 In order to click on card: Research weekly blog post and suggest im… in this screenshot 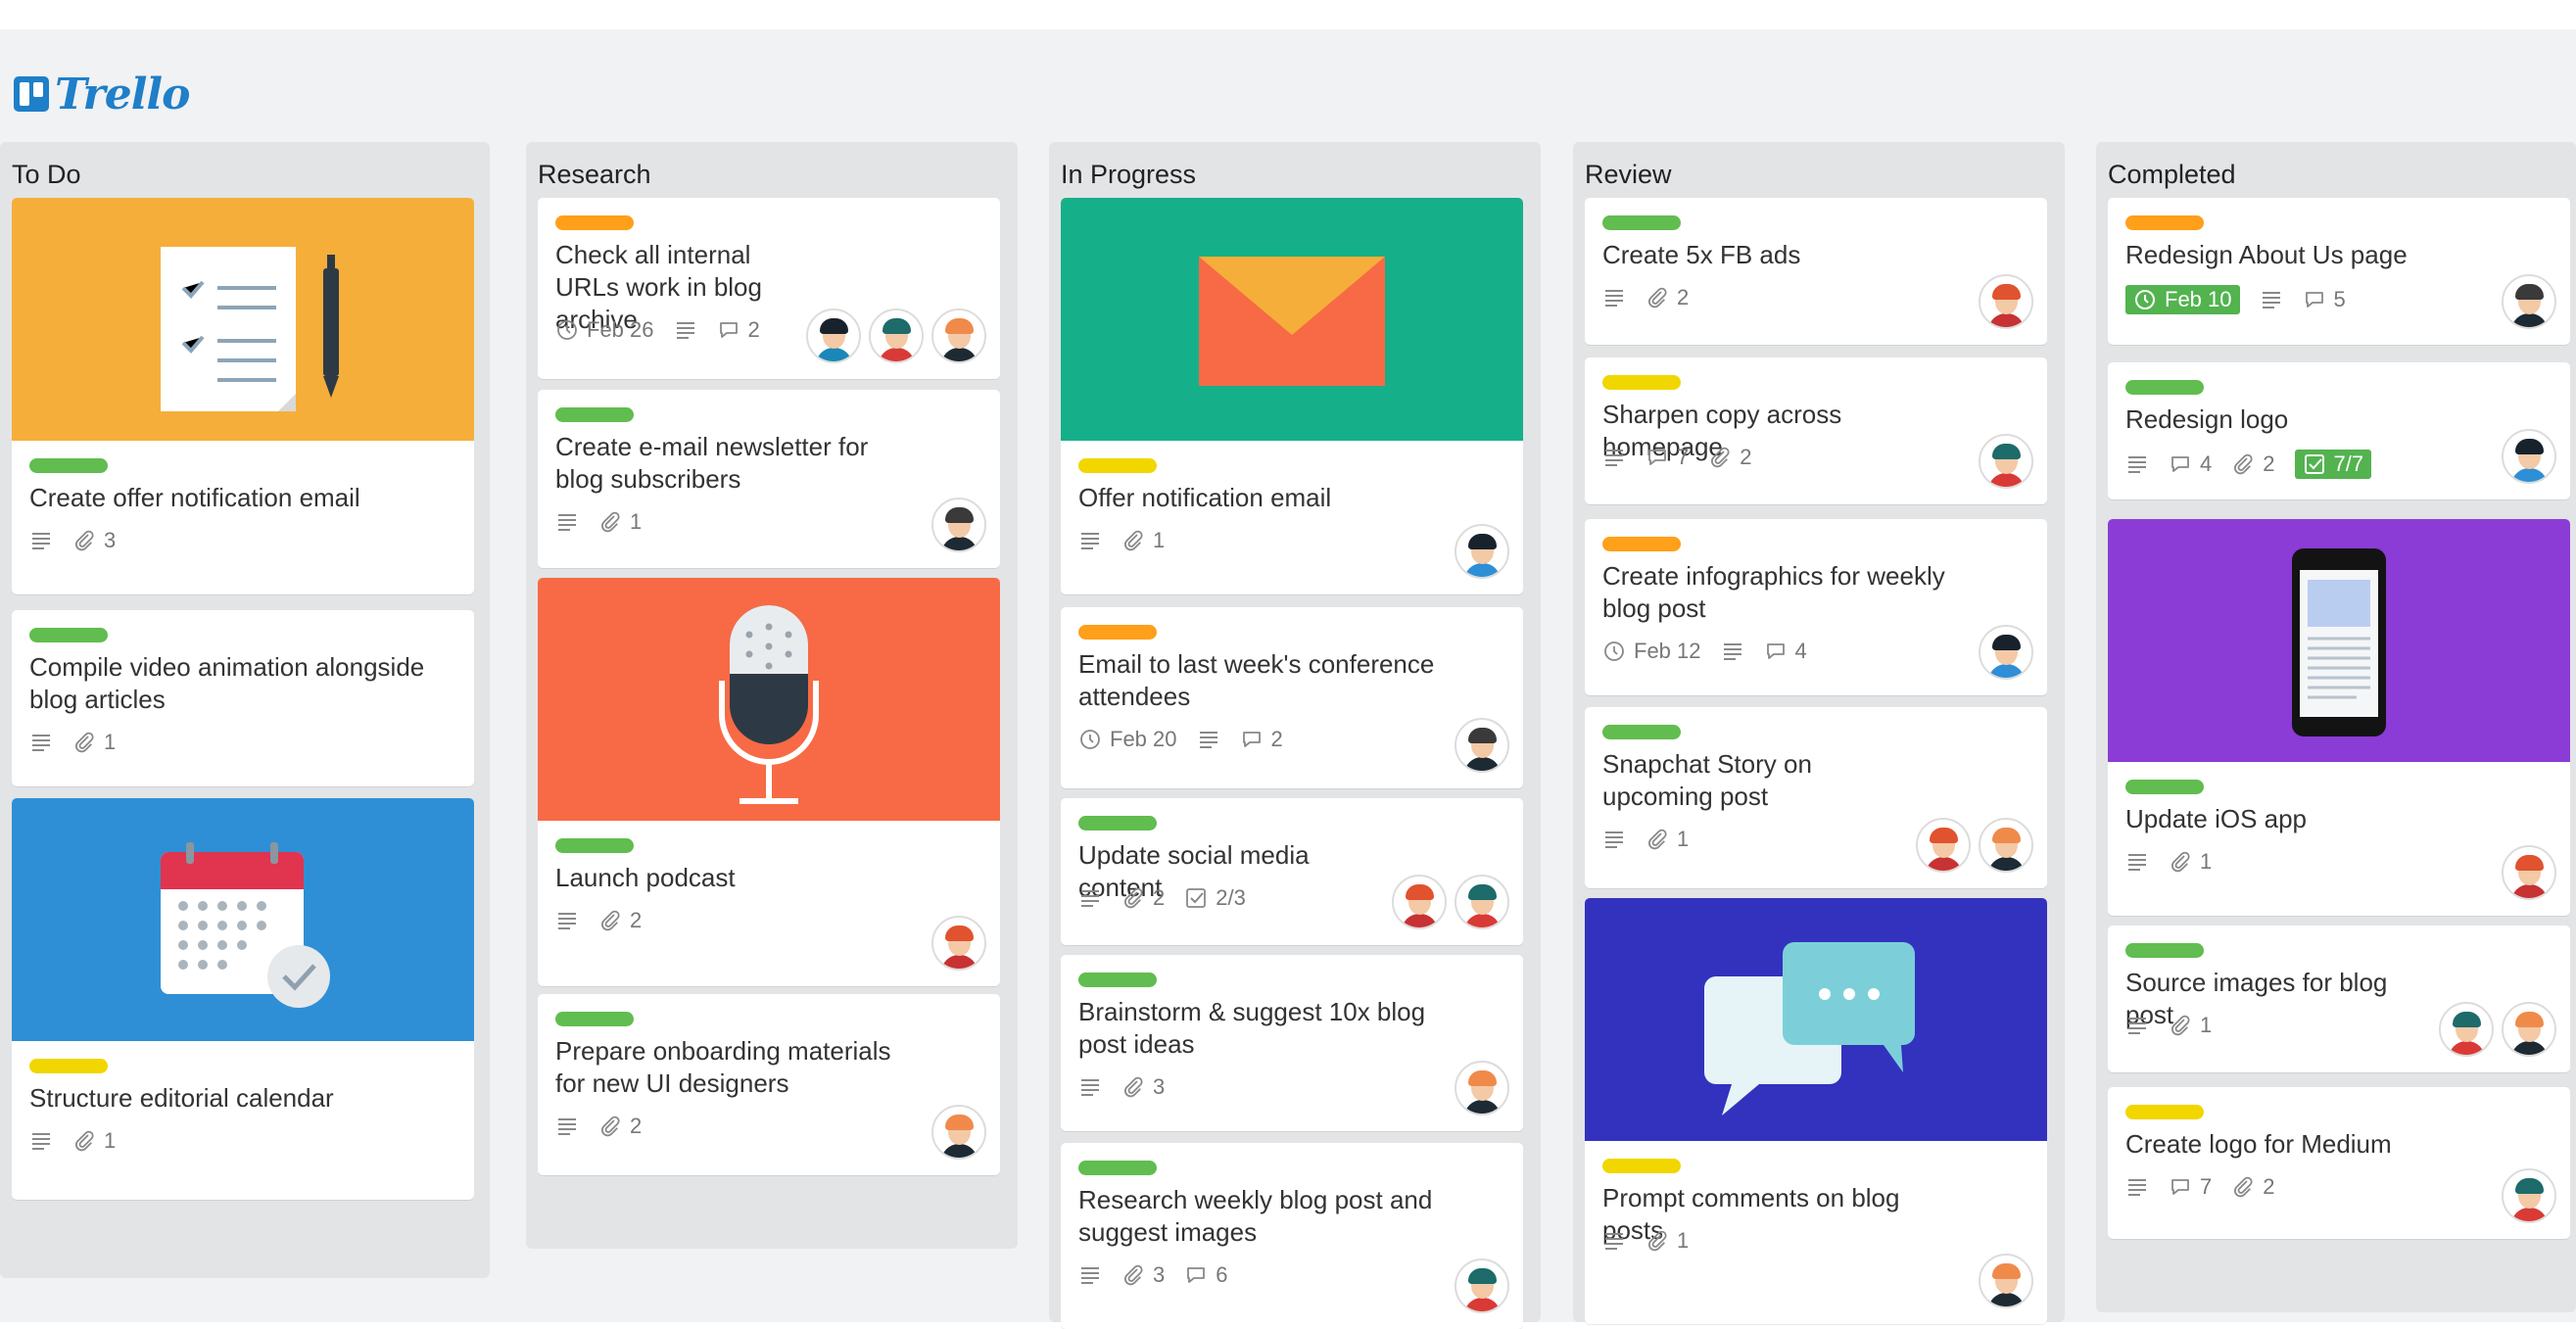, I will do `click(1292, 1236)`.